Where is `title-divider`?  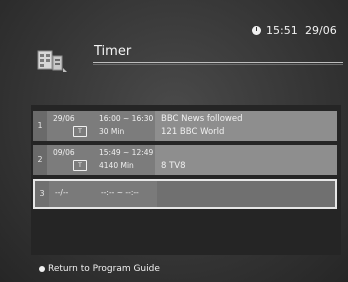
title-divider is located at coordinates (218, 62).